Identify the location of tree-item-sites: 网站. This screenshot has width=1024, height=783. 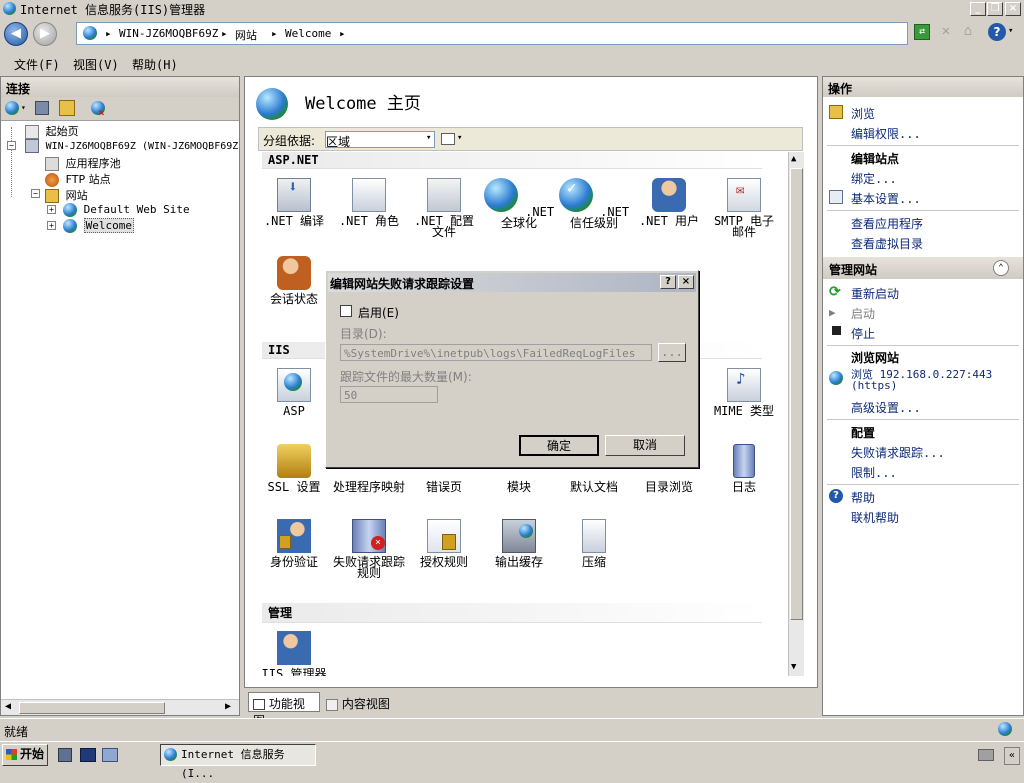
(66, 195).